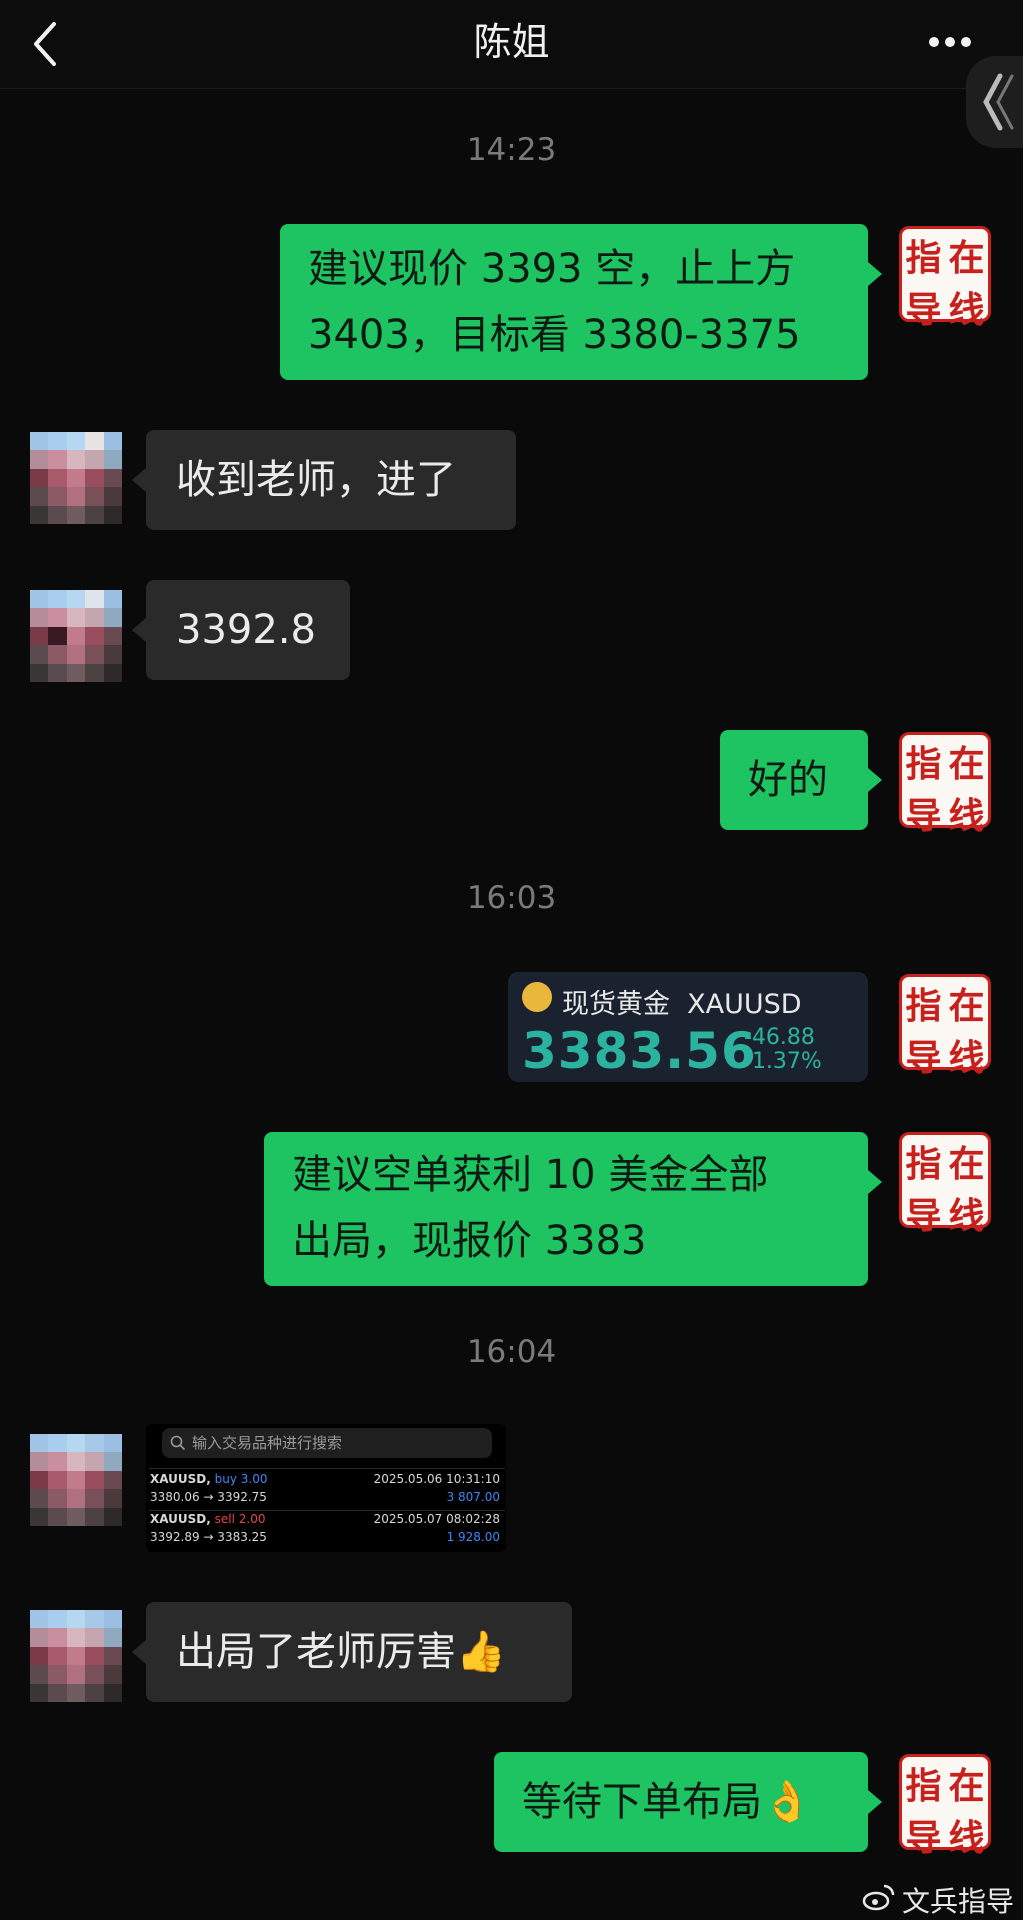 The height and width of the screenshot is (1920, 1023). Describe the element at coordinates (178, 1443) in the screenshot. I see `search-icon` at that location.